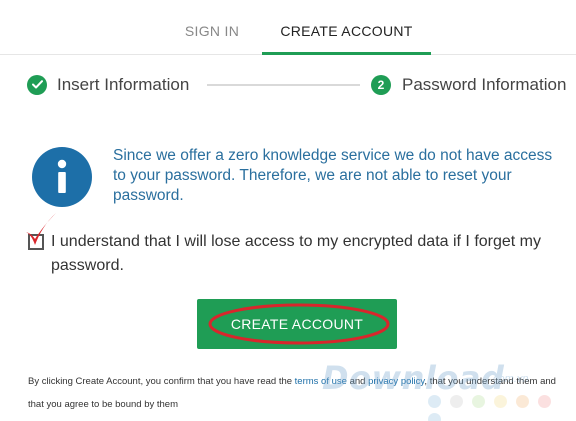 The image size is (576, 421). I want to click on step-1-check-icon, so click(37, 85).